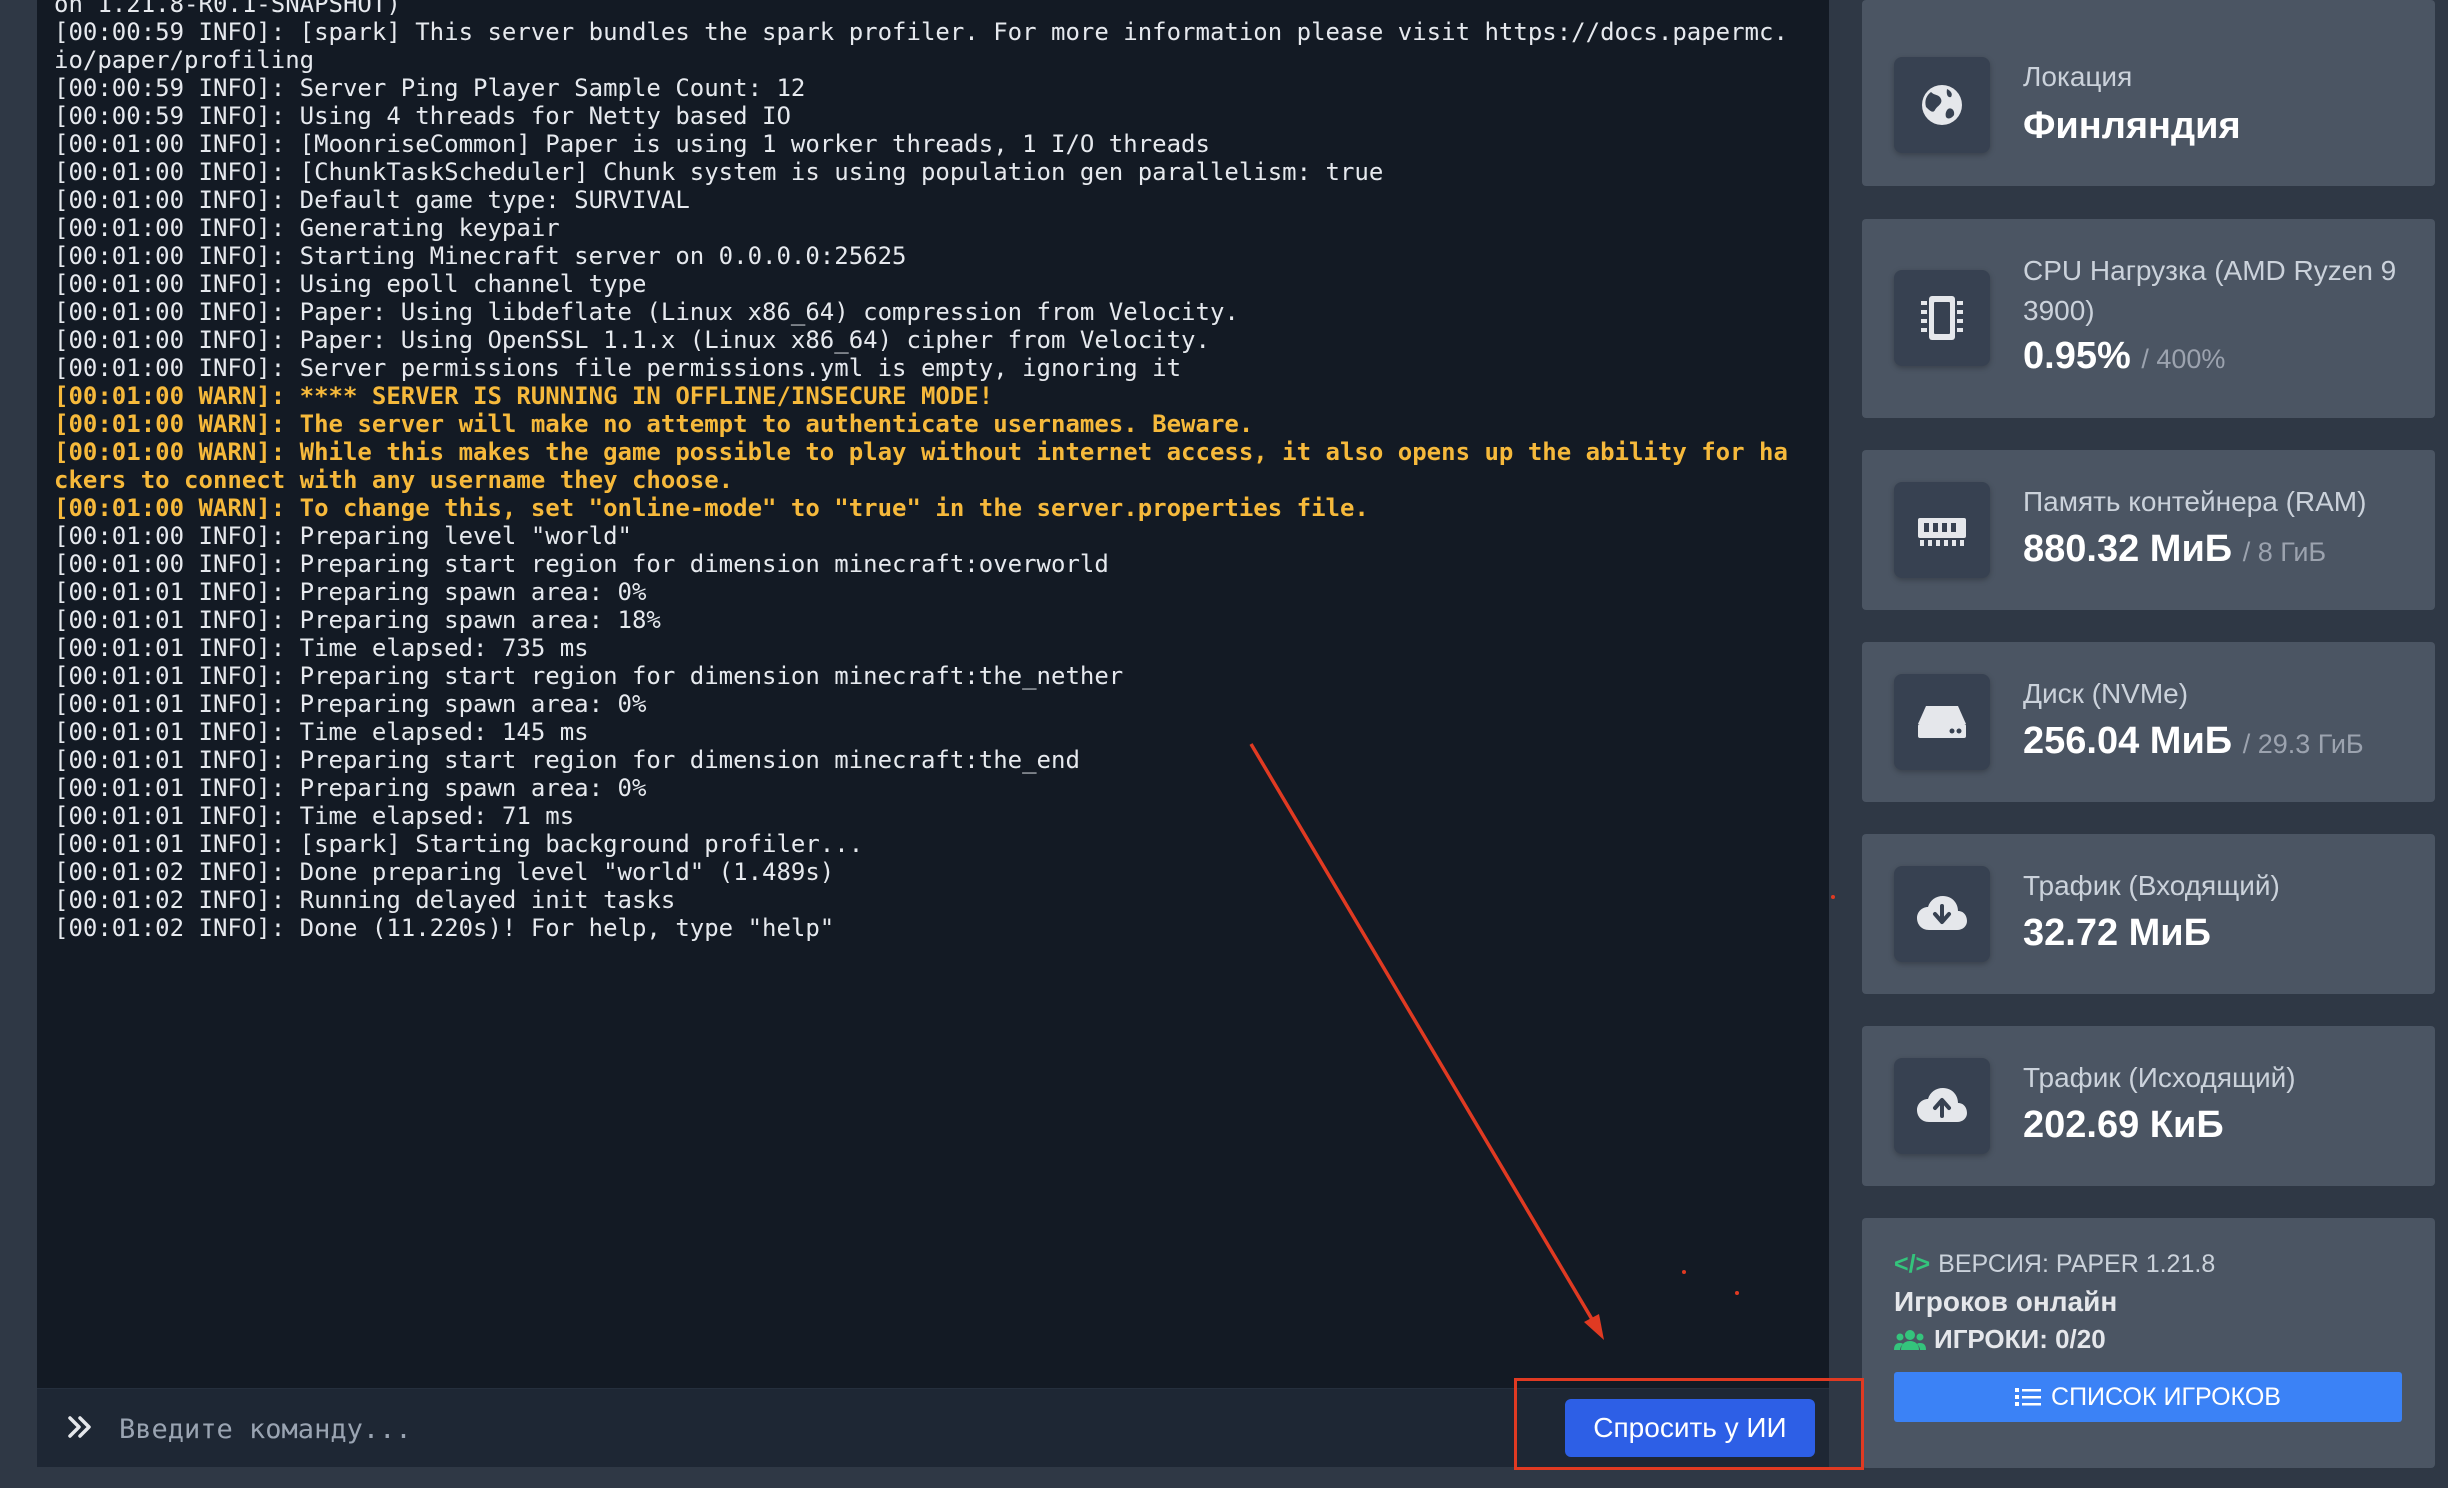  What do you see at coordinates (779, 1429) in the screenshot?
I see `command-input` at bounding box center [779, 1429].